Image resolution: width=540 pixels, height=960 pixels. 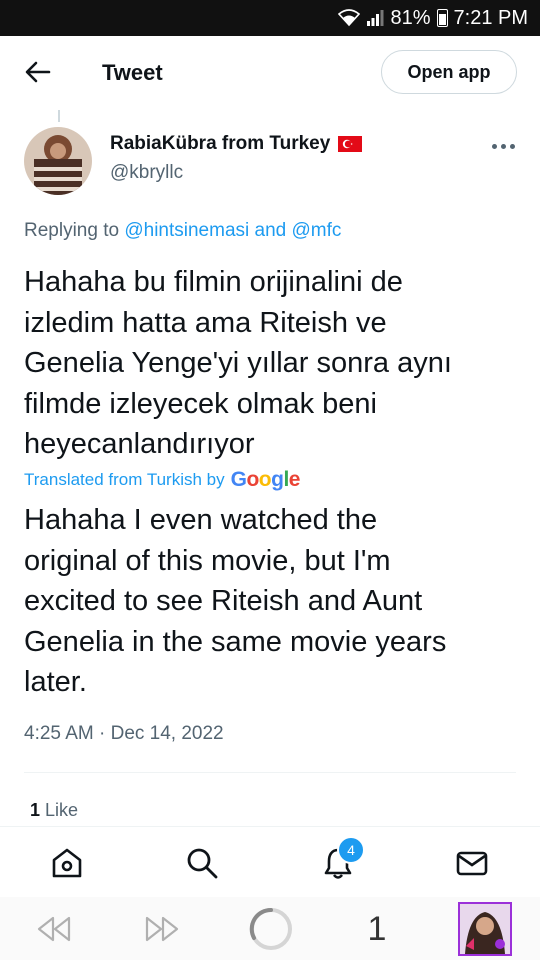 I want to click on browser-forward-button, so click(x=162, y=929).